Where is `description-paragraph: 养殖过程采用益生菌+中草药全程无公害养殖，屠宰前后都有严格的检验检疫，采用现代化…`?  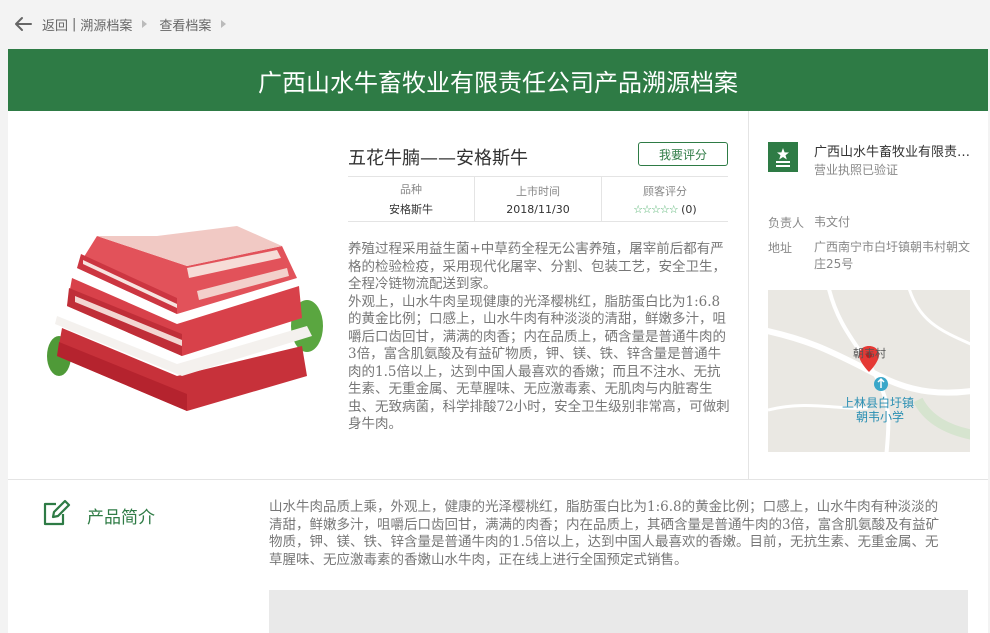
description-paragraph: 养殖过程采用益生菌+中草药全程无公害养殖，屠宰前后都有严格的检验检疫，采用现代化… is located at coordinates (537, 266).